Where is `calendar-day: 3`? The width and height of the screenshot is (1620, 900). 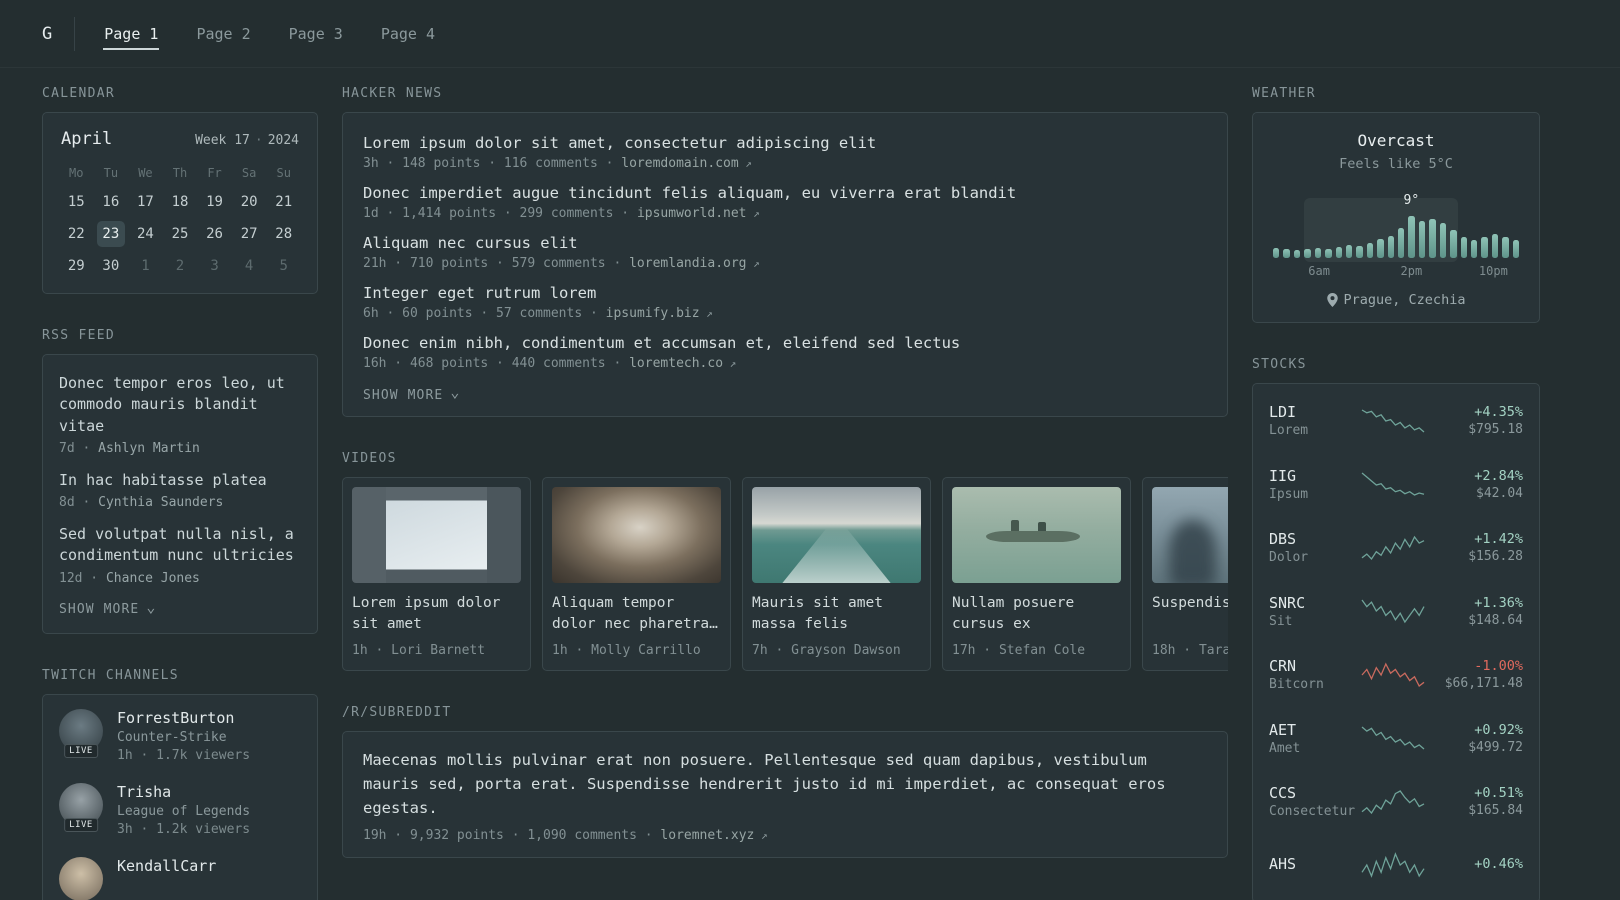
calendar-day: 3 is located at coordinates (214, 266).